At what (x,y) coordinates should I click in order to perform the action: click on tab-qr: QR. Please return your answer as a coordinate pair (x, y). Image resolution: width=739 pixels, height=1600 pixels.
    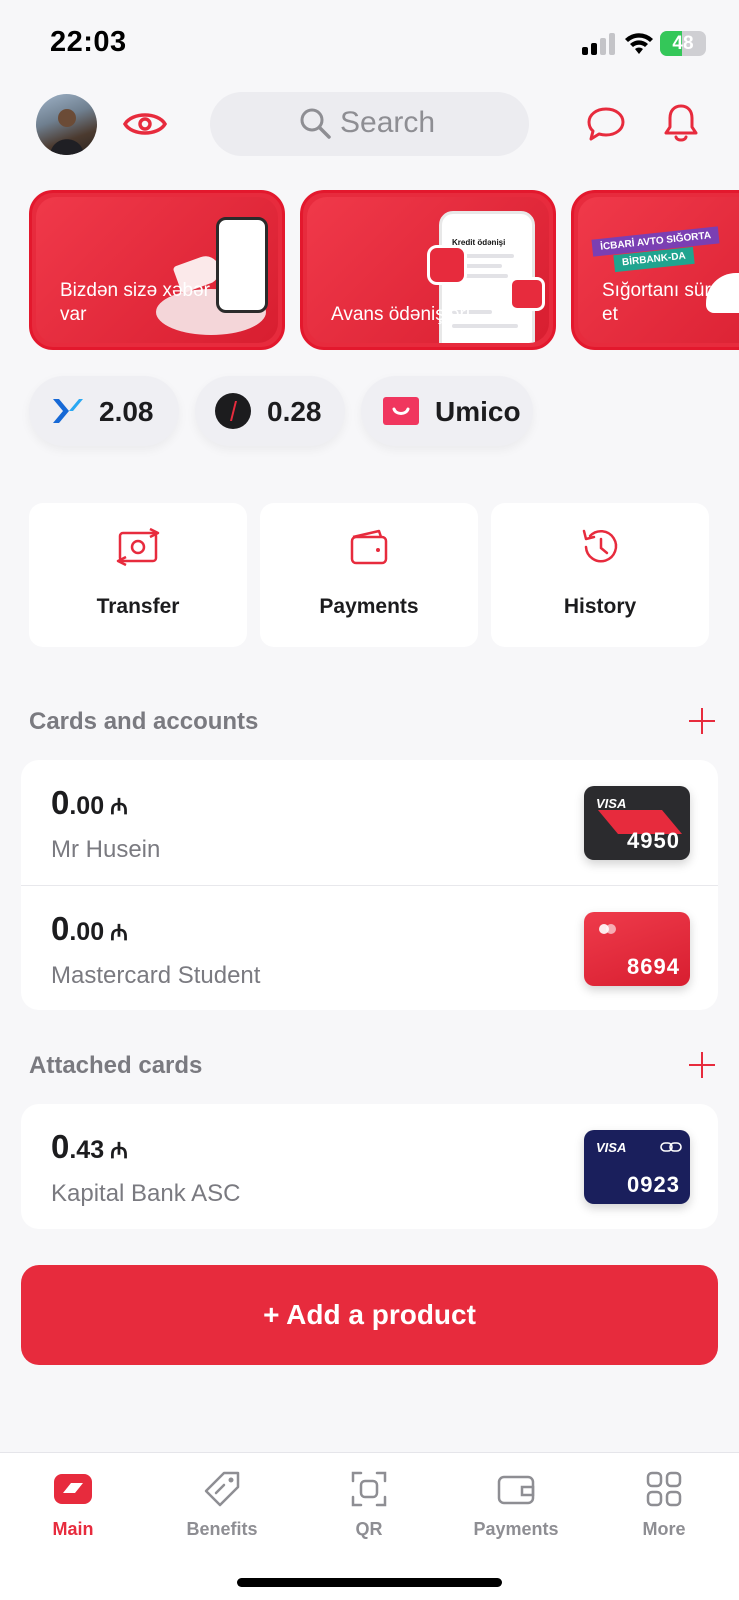
    Looking at the image, I should click on (369, 1503).